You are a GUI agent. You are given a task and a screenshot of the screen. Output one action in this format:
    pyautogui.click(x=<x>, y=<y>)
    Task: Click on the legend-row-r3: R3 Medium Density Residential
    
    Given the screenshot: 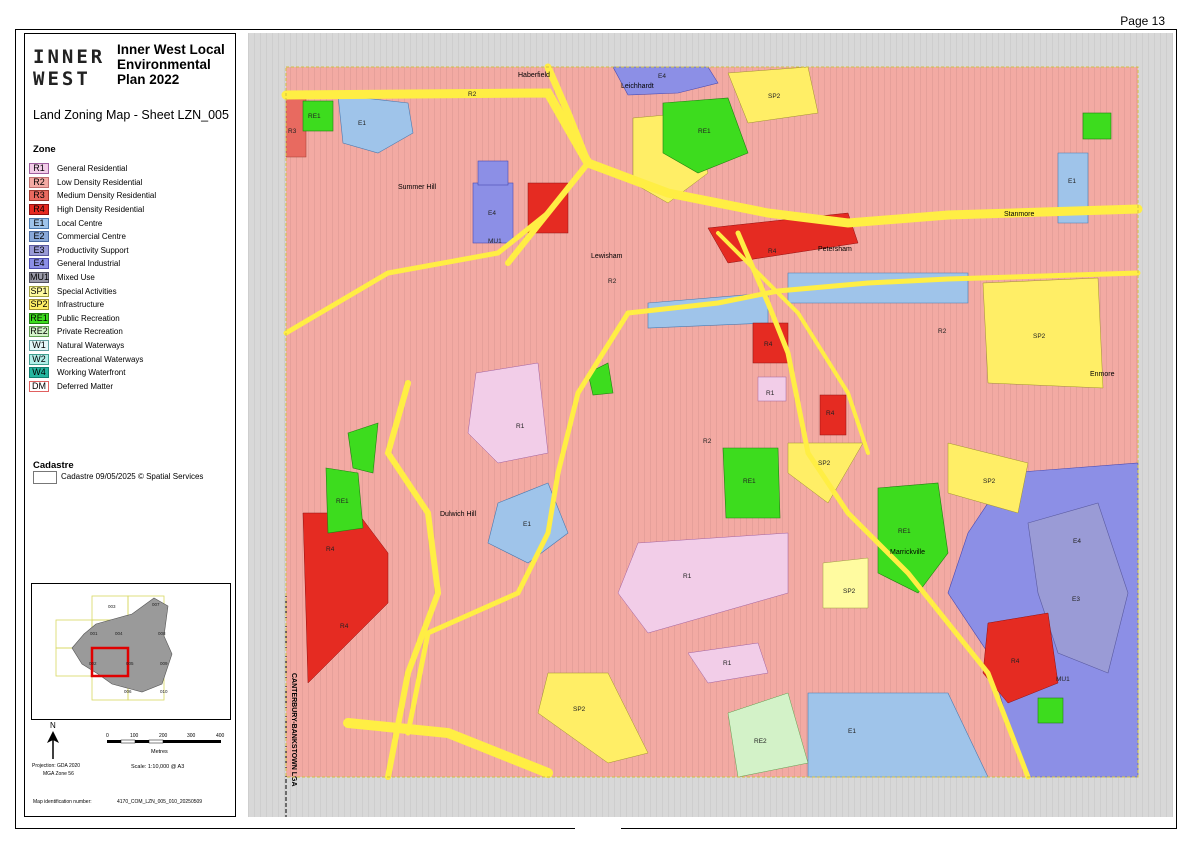 What is the action you would take?
    pyautogui.click(x=92, y=196)
    